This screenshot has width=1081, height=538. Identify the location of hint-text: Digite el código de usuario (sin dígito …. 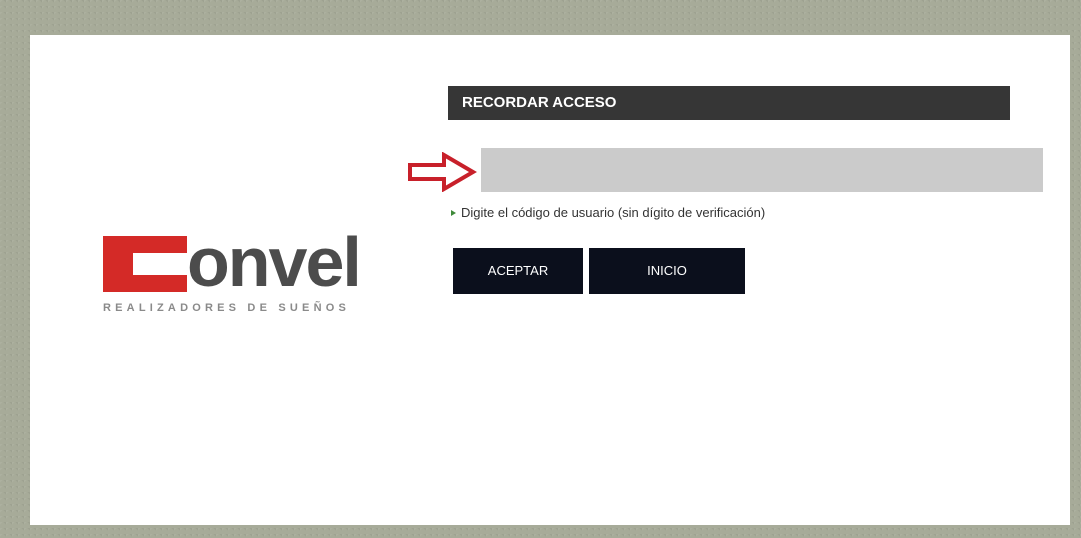
(613, 212).